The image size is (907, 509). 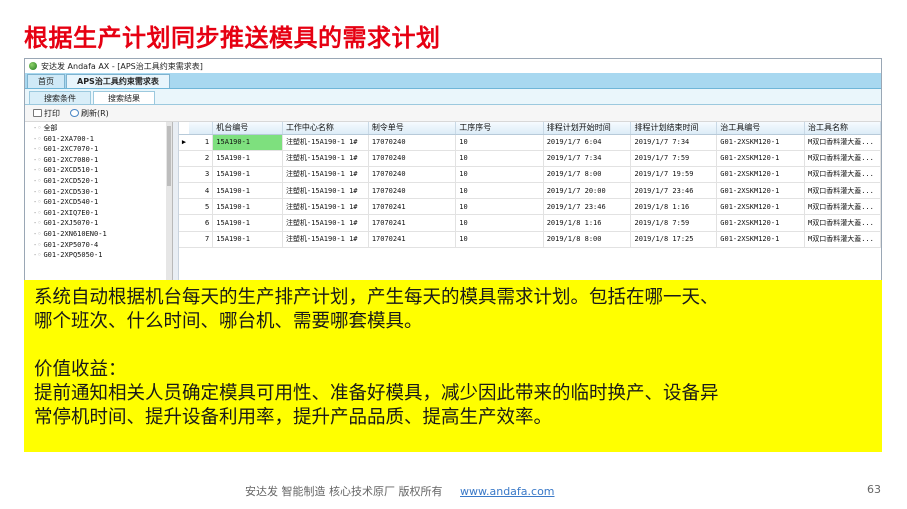 What do you see at coordinates (98, 181) in the screenshot?
I see `tree-item: -◦ G01-2XCD520-1` at bounding box center [98, 181].